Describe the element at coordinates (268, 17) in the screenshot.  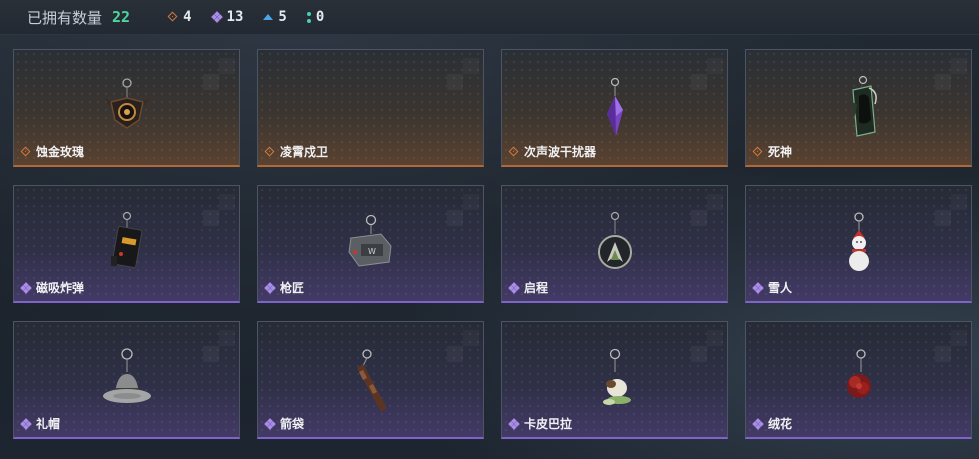
I see `blue-chevron-icon` at that location.